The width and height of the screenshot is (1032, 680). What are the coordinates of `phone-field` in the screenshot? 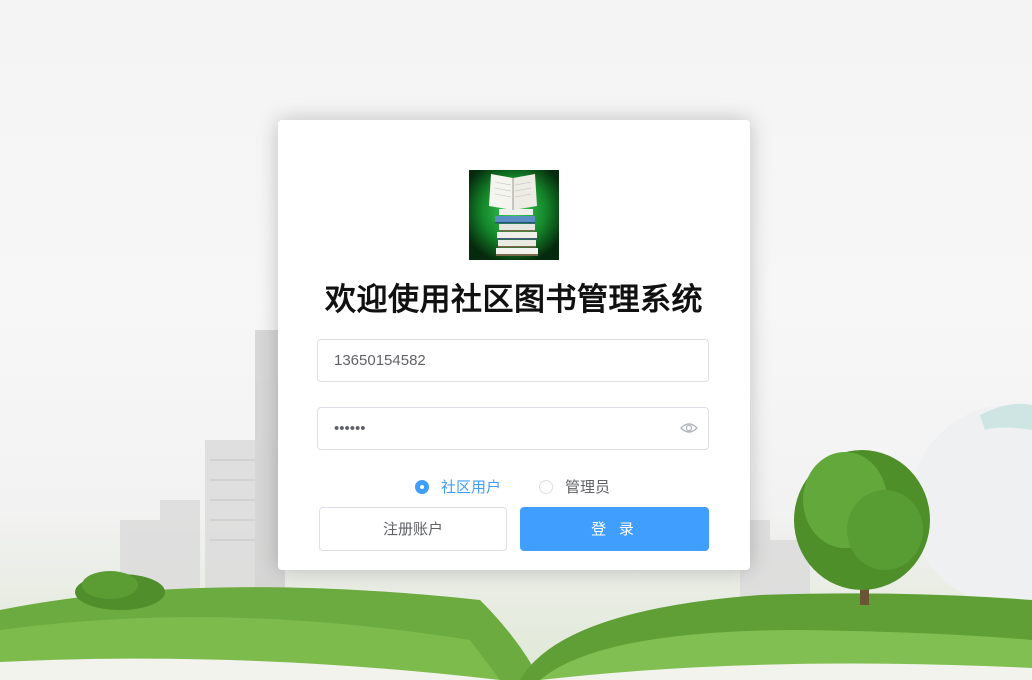 It's located at (513, 360).